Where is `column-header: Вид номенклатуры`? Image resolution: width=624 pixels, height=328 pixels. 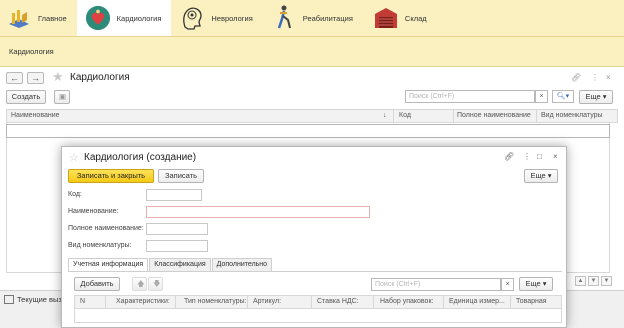
column-header: Вид номенклатуры is located at coordinates (572, 115).